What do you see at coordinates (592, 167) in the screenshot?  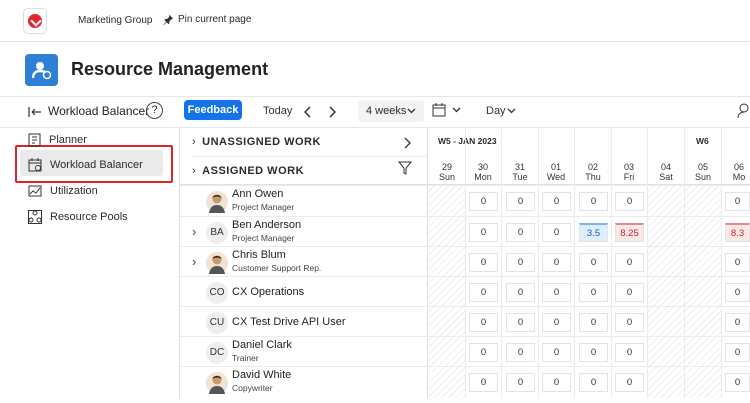 I see `day-number: 02` at bounding box center [592, 167].